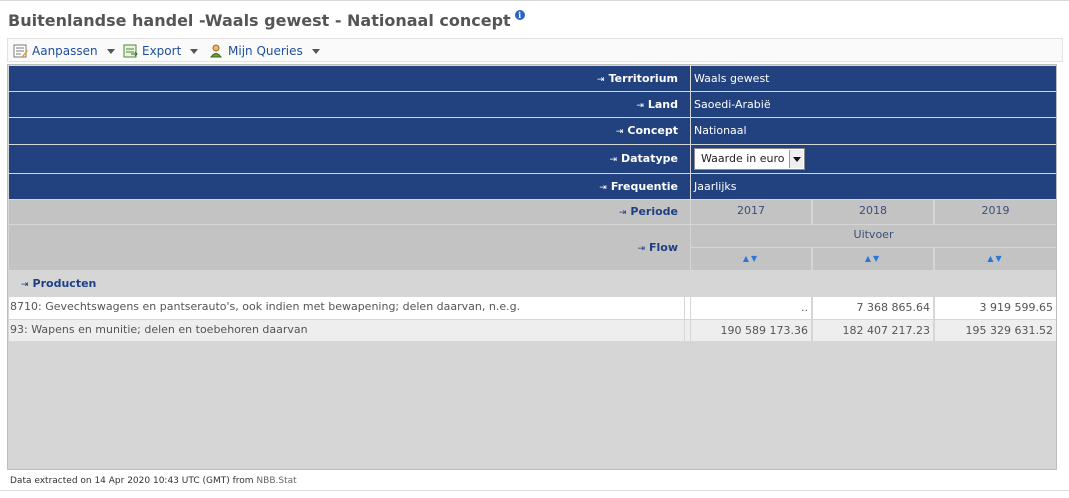  What do you see at coordinates (20, 51) in the screenshot?
I see `customize-icon` at bounding box center [20, 51].